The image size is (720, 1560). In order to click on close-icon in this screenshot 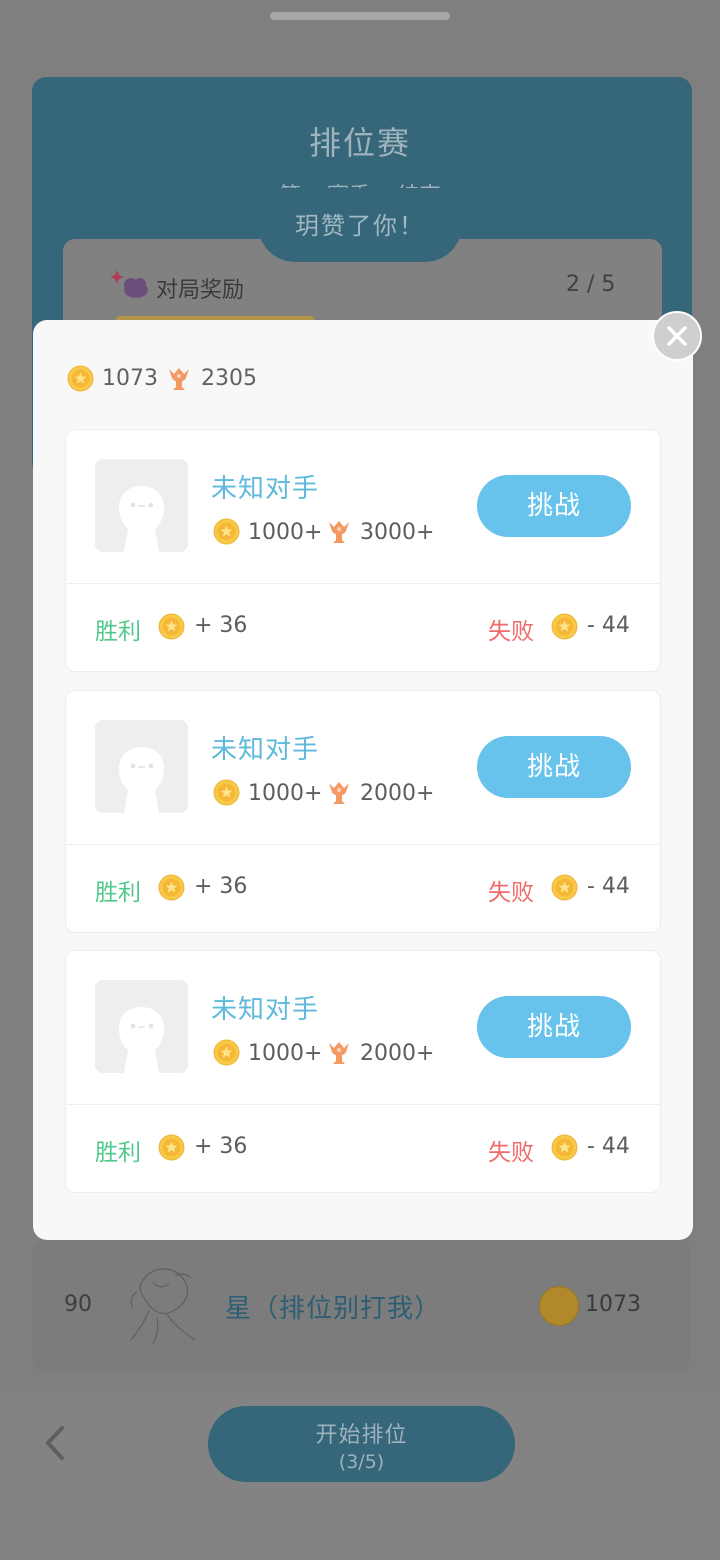, I will do `click(677, 336)`.